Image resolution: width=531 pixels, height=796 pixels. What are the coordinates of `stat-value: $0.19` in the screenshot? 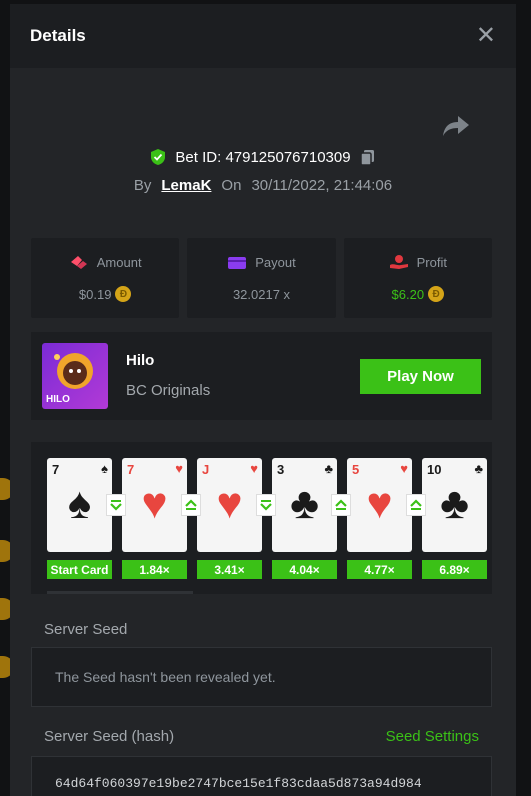 It's located at (95, 294).